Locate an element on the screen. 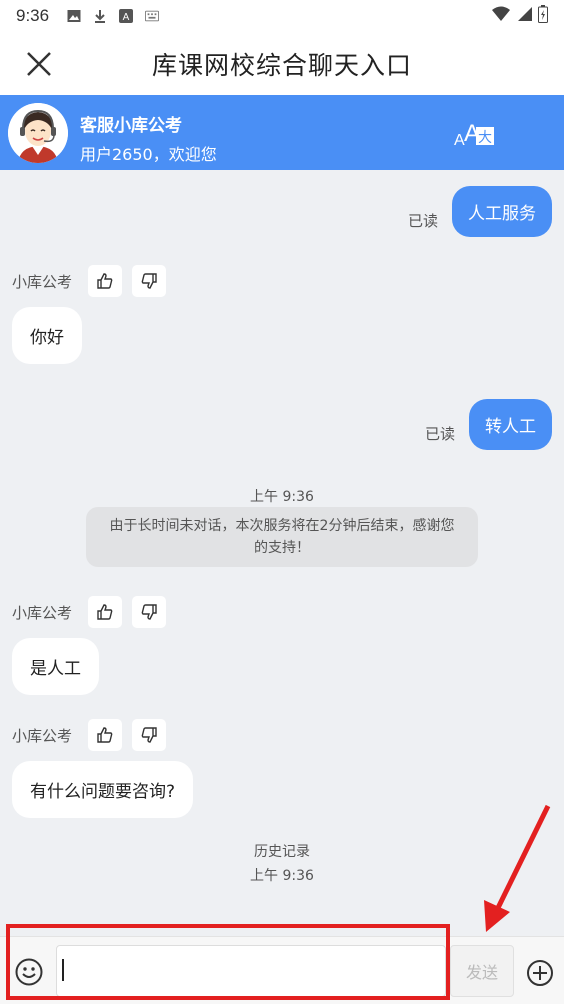  user-message: 已读 人工服务 is located at coordinates (480, 211).